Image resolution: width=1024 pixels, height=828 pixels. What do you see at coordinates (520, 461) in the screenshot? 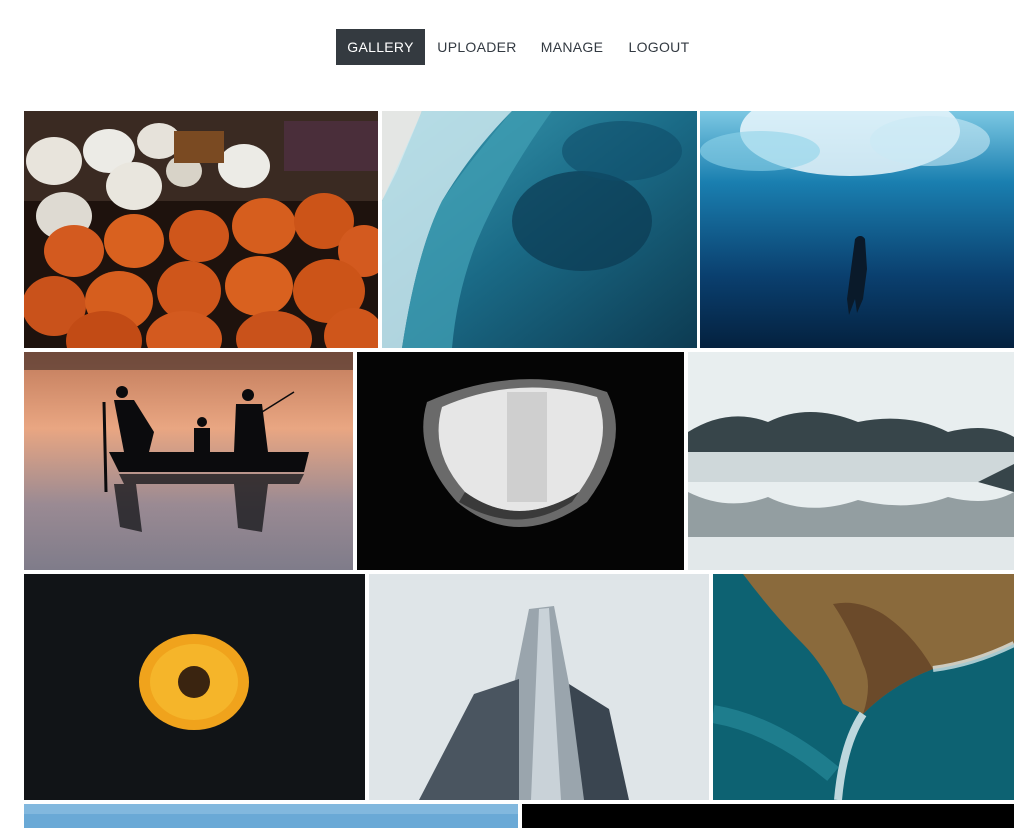
I see `gallery-photo-building-looking-up` at bounding box center [520, 461].